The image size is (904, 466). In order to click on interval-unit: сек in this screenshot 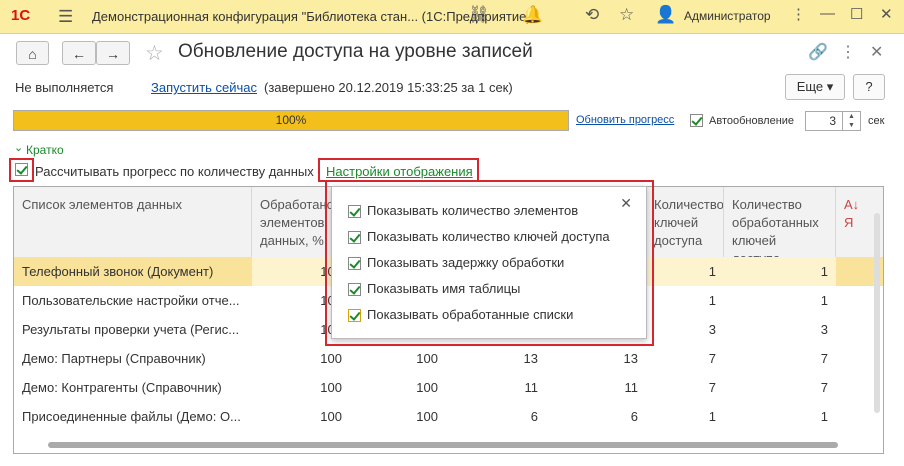, I will do `click(876, 121)`.